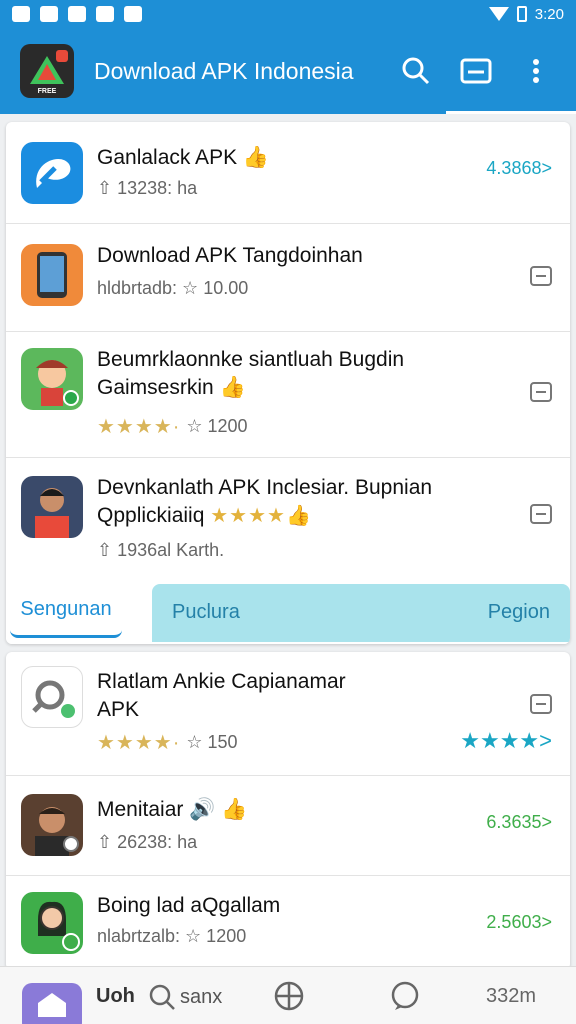  Describe the element at coordinates (230, 255) in the screenshot. I see `app-title: Download APK Tangdoinhan` at that location.